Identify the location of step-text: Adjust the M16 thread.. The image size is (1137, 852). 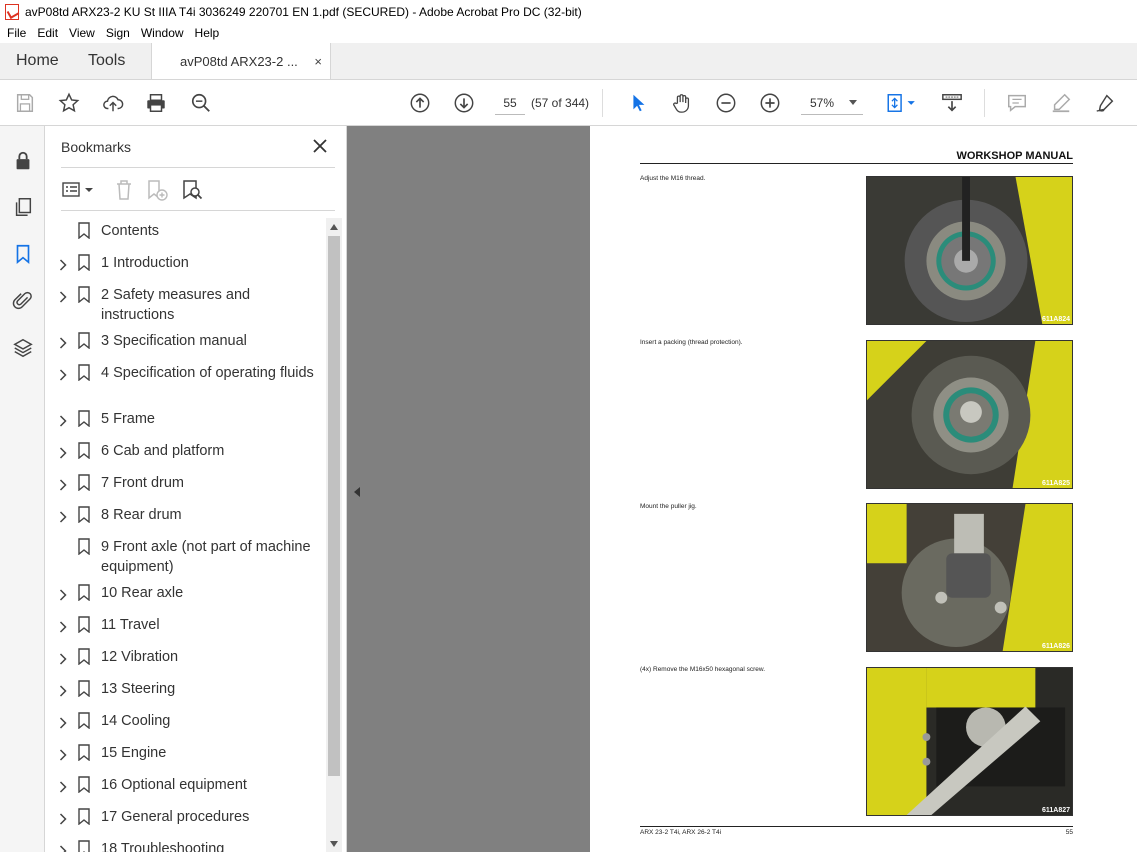
(673, 178).